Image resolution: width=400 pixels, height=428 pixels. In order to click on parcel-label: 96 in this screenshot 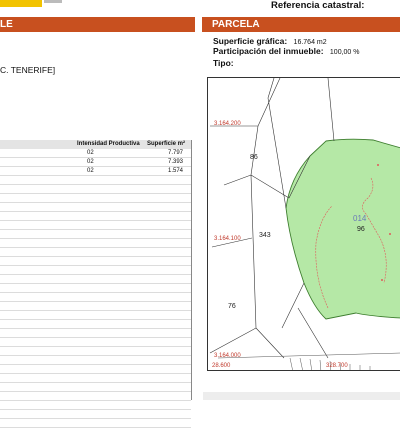, I will do `click(361, 229)`.